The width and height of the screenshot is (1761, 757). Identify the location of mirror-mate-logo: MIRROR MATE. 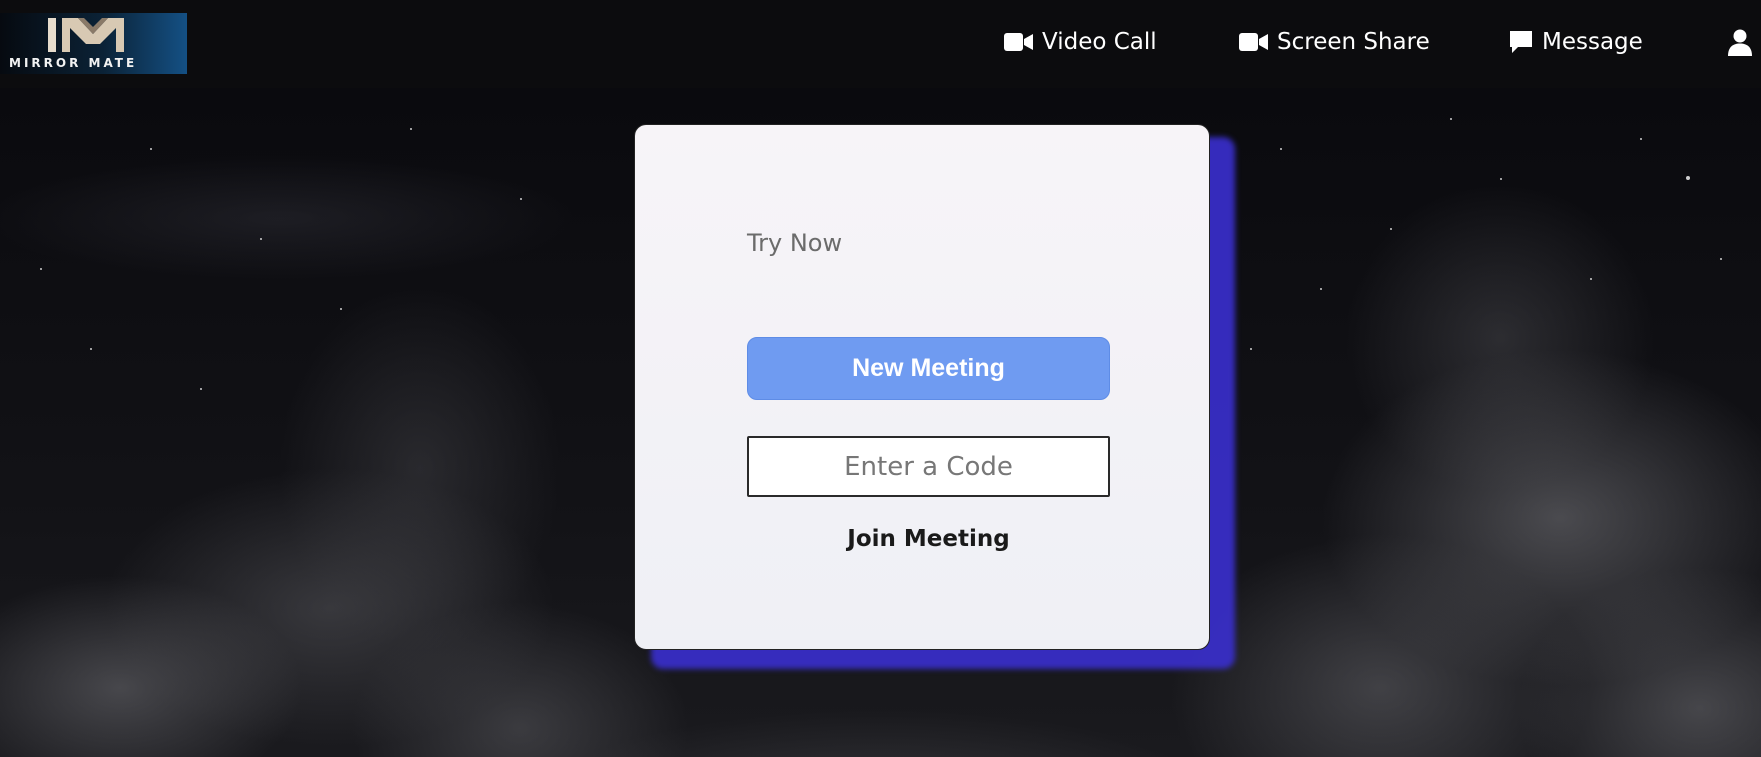
(93, 43).